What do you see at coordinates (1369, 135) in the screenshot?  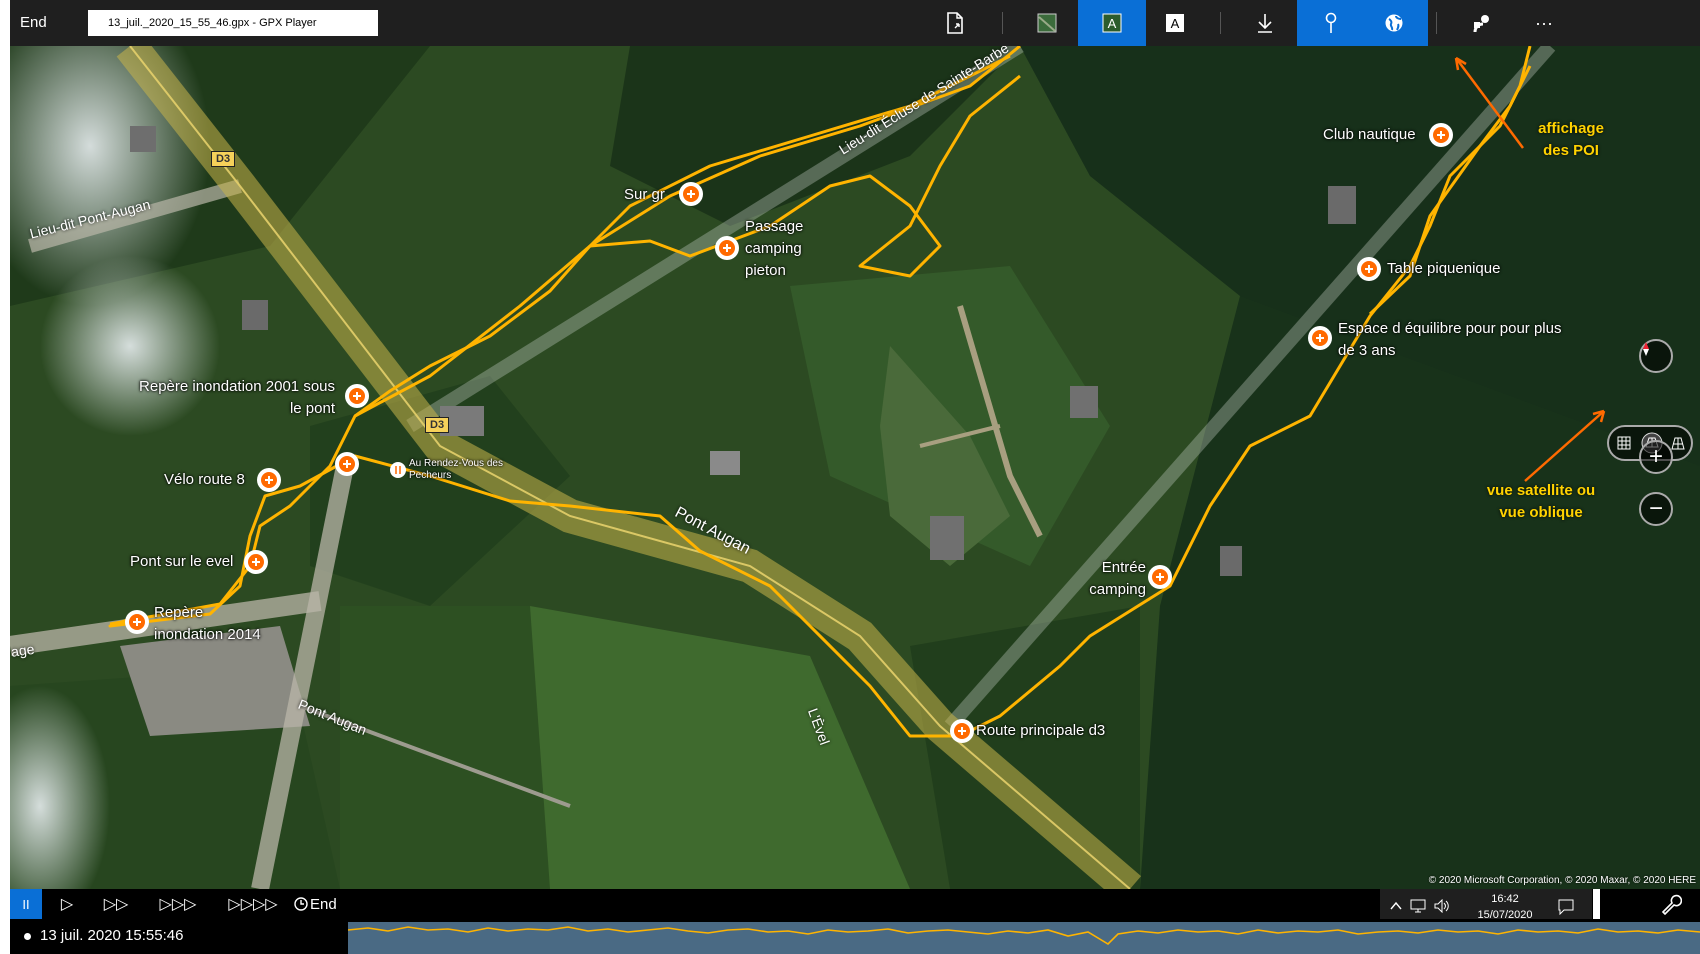 I see `poi-label: Club nautique` at bounding box center [1369, 135].